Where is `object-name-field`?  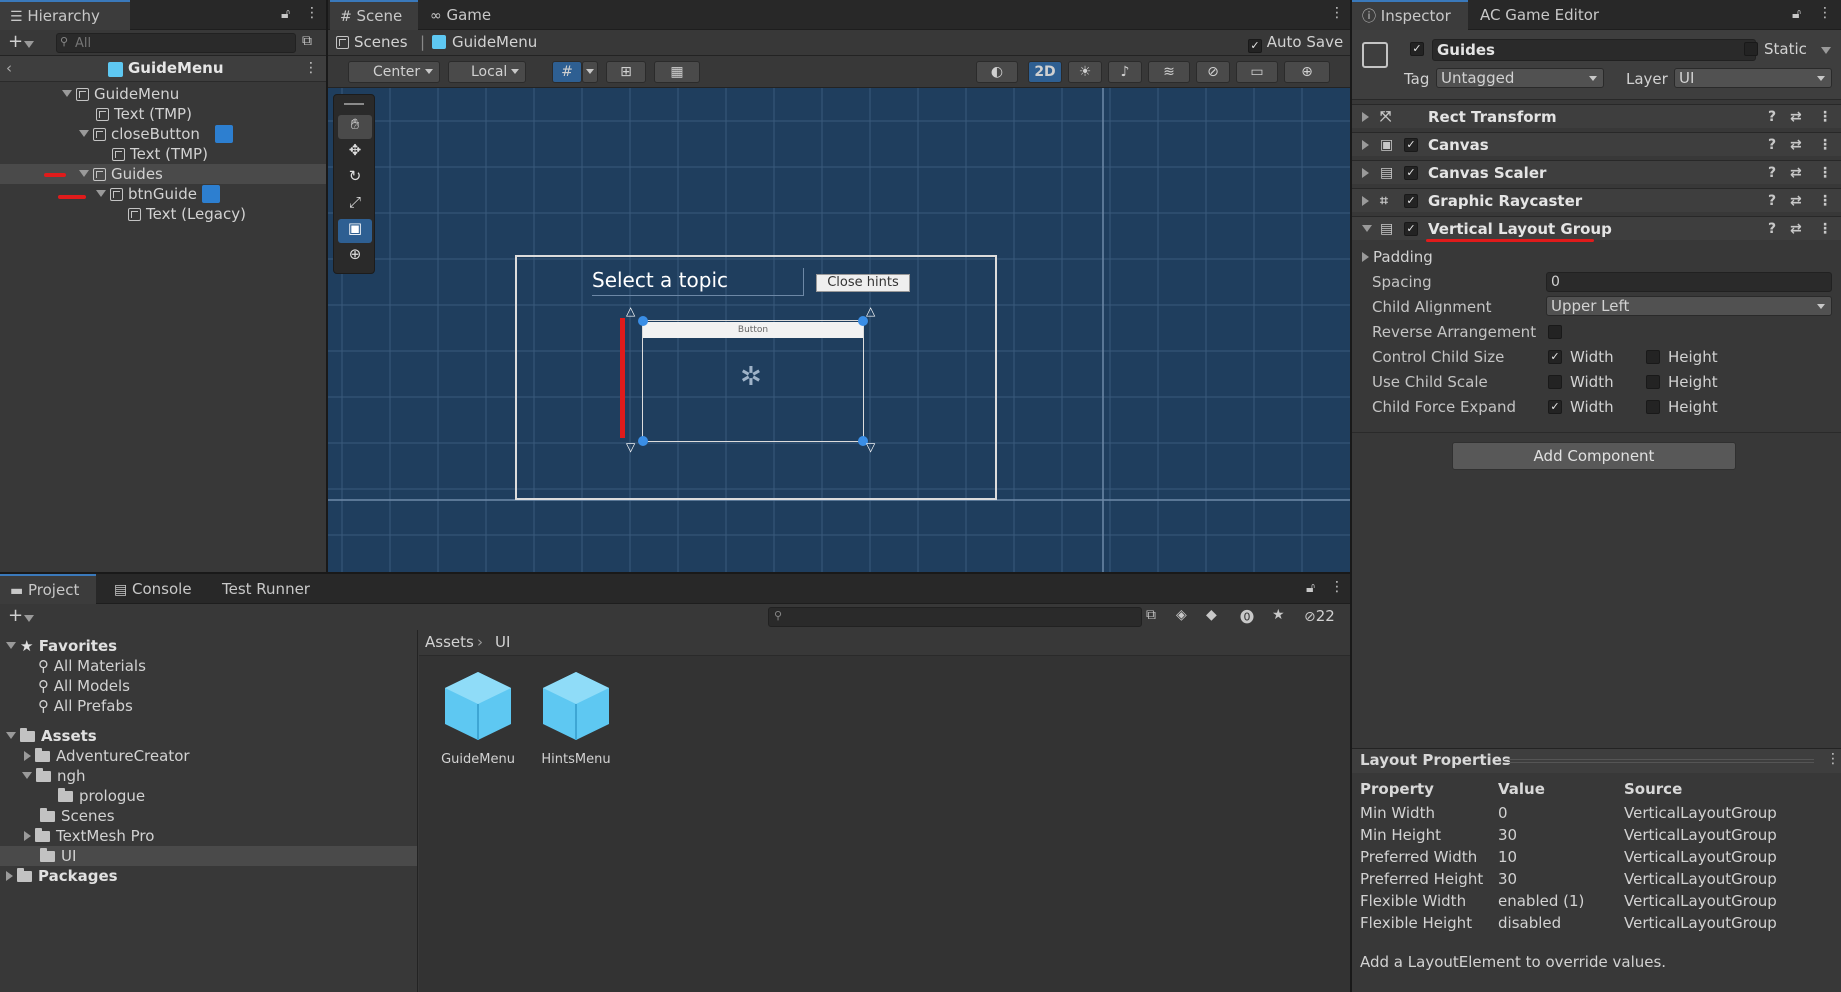 object-name-field is located at coordinates (1594, 50).